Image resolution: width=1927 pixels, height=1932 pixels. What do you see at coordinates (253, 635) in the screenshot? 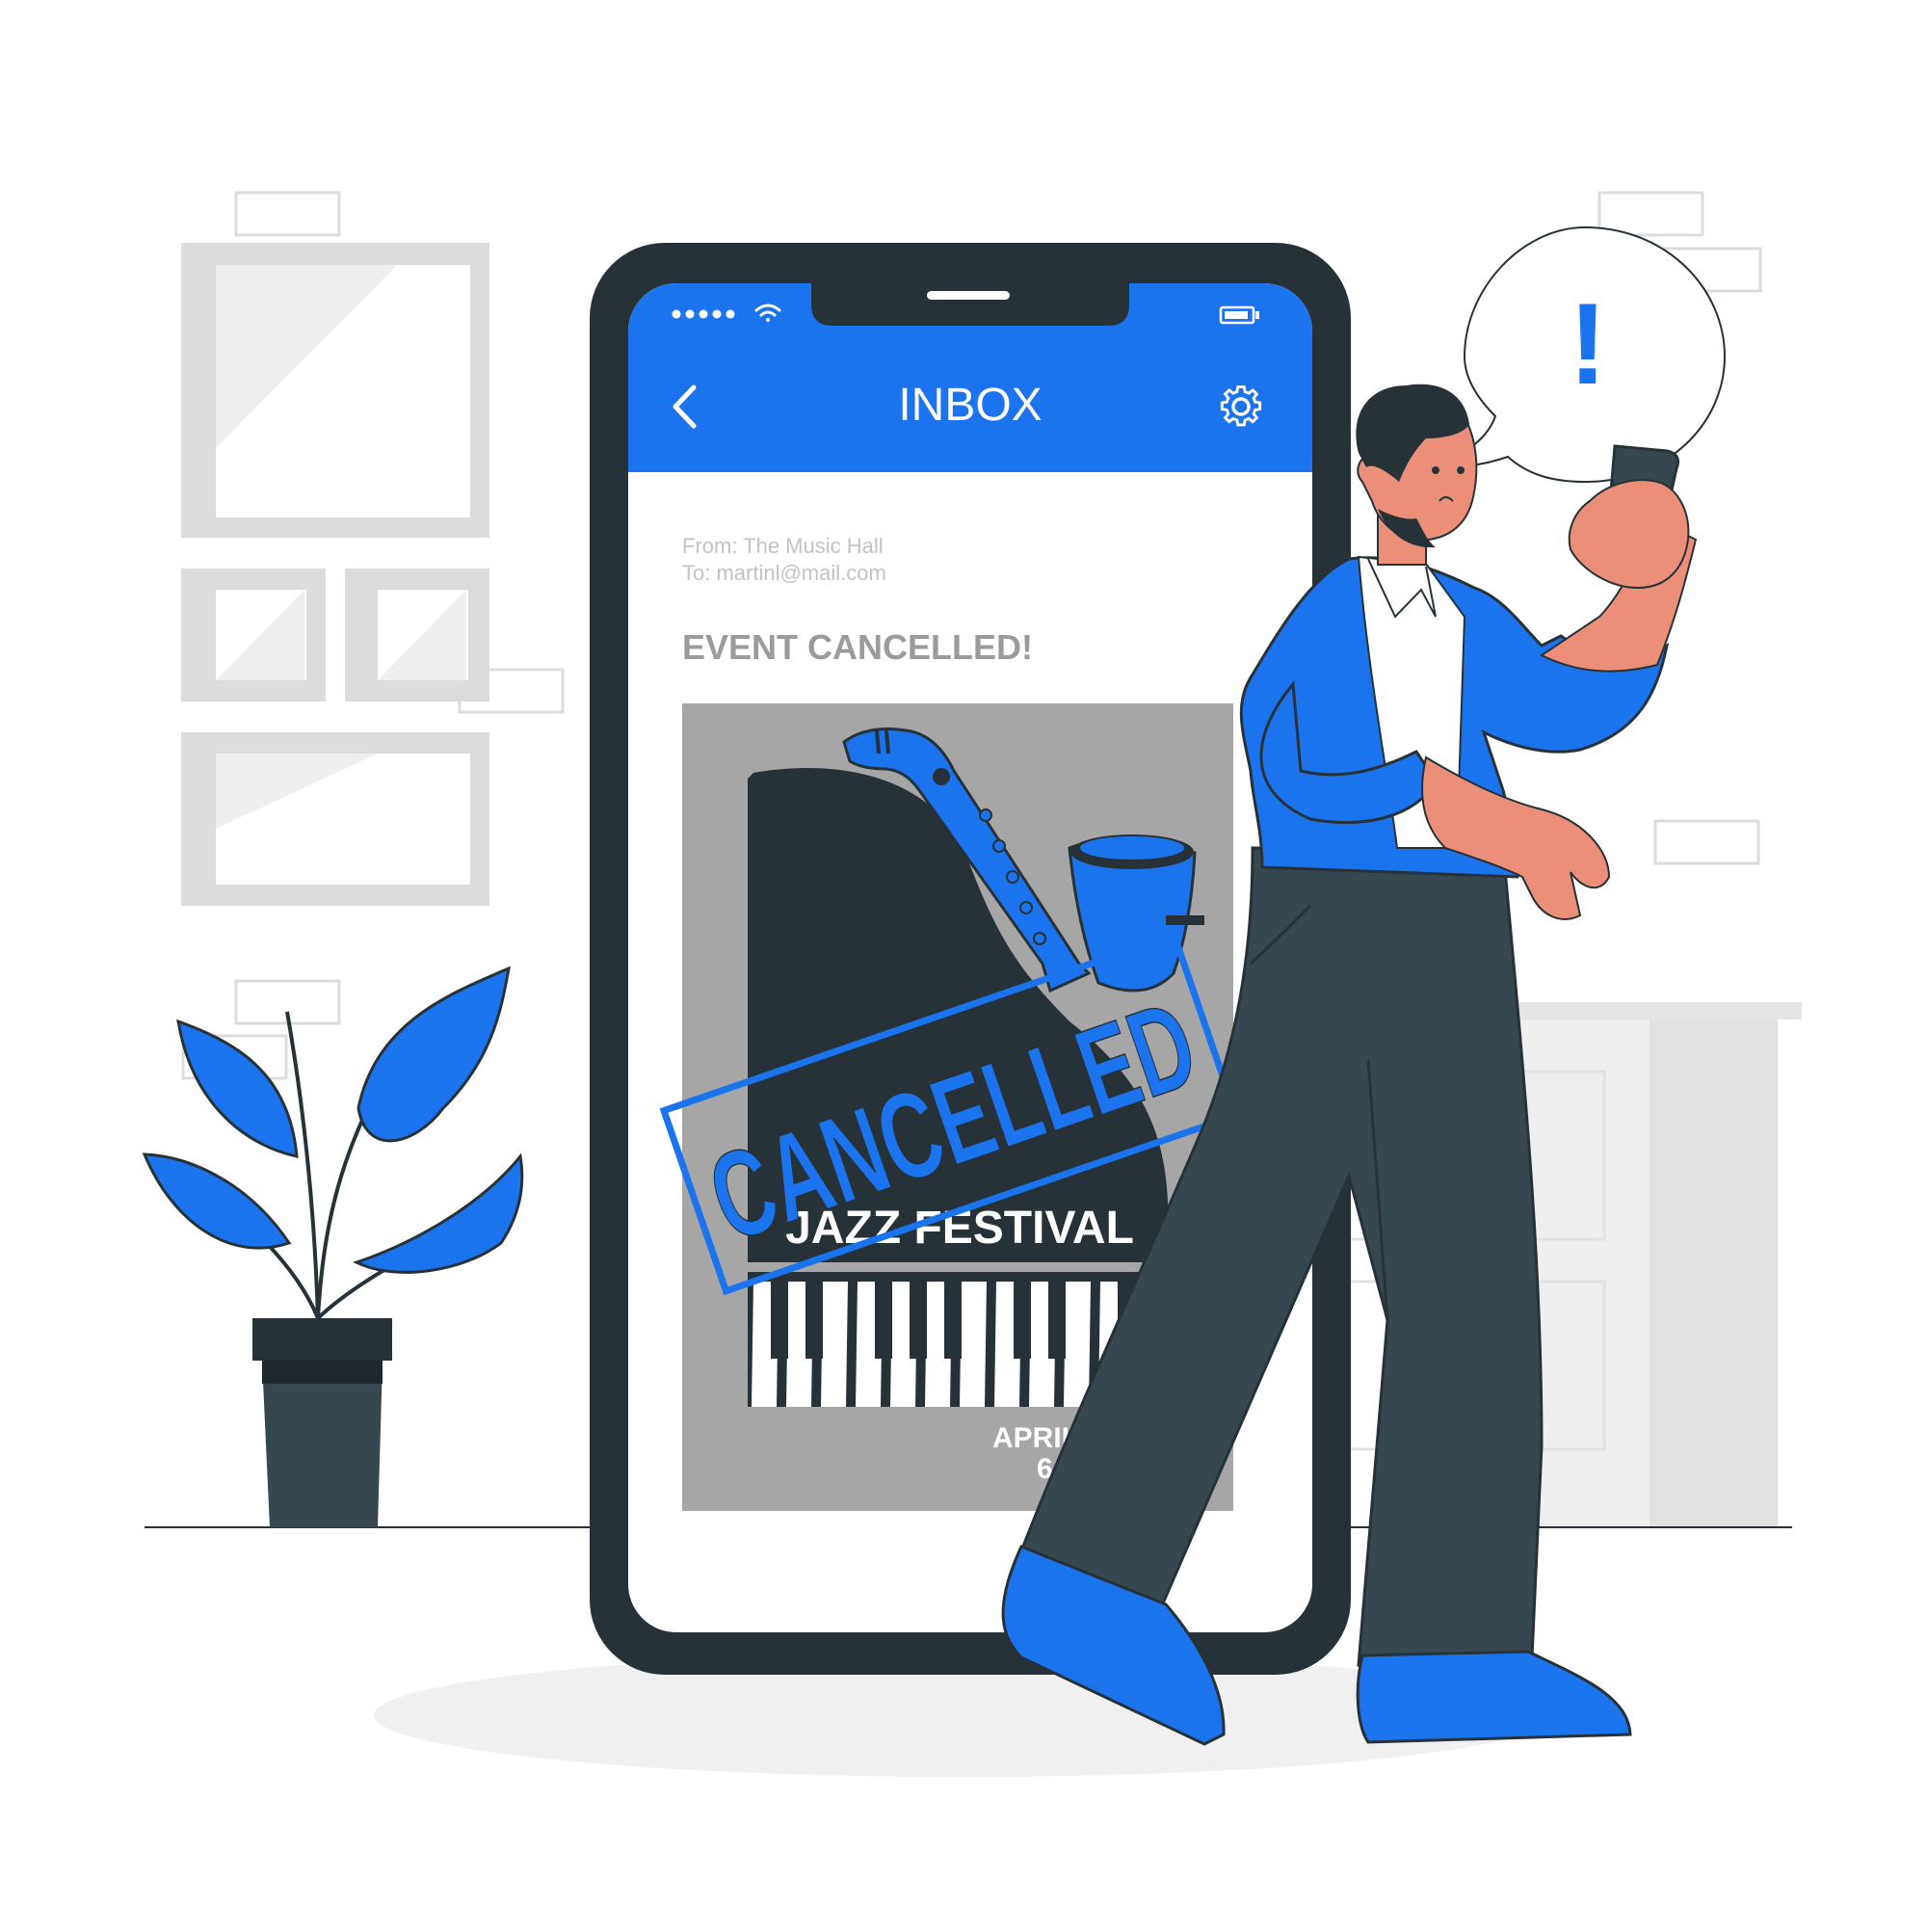
I see `picture-frame-small-left` at bounding box center [253, 635].